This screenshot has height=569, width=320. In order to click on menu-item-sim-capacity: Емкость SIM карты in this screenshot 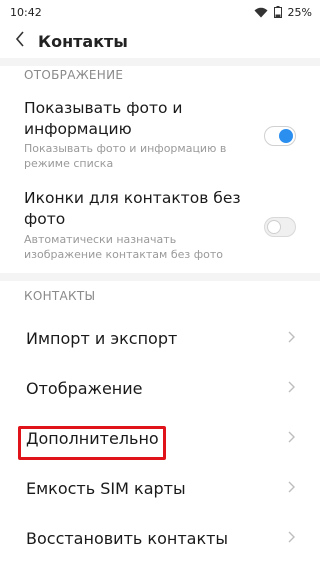, I will do `click(160, 488)`.